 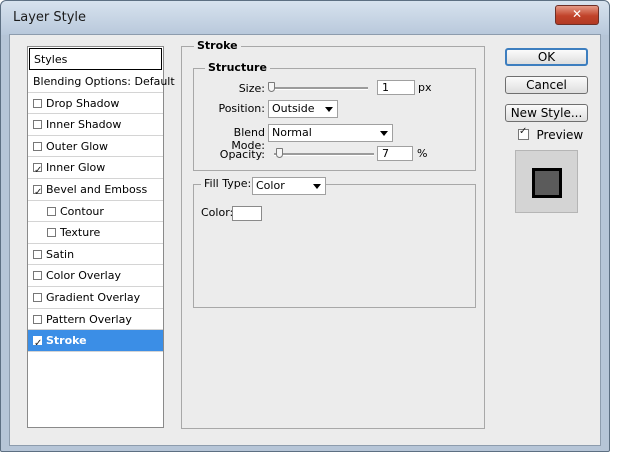 I want to click on fill-type-label: Fill Type:, so click(x=228, y=183).